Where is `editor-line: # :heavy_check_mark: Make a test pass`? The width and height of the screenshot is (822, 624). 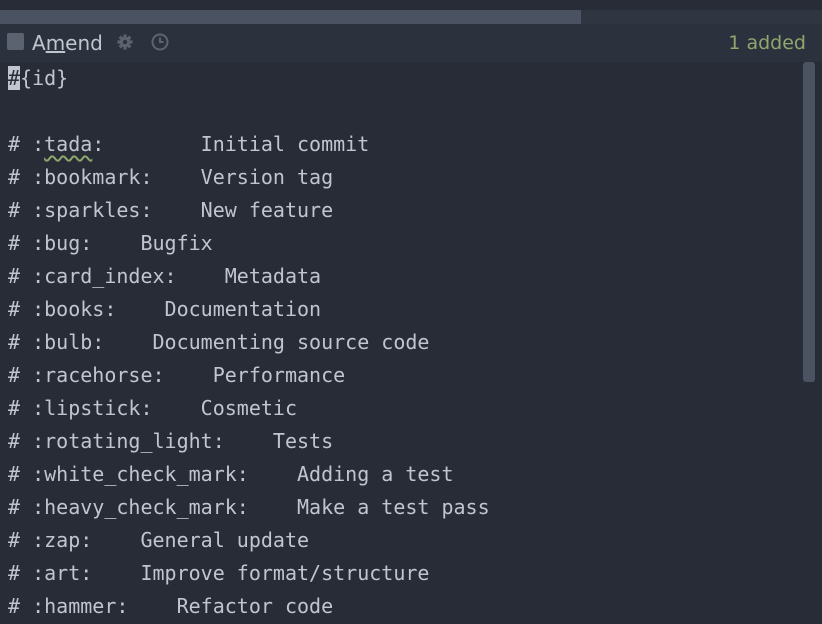
editor-line: # :heavy_check_mark: Make a test pass is located at coordinates (249, 507).